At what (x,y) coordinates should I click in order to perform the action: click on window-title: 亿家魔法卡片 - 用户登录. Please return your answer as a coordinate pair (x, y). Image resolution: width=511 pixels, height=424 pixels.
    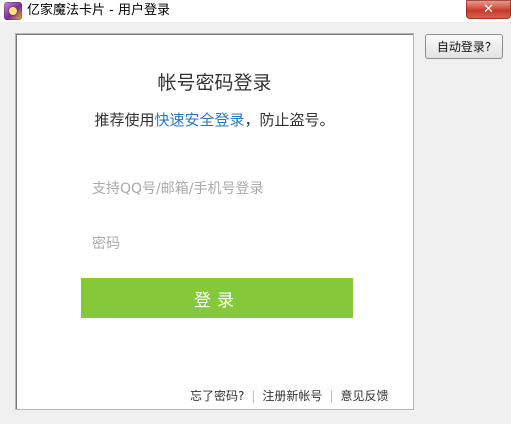
    Looking at the image, I should click on (98, 10).